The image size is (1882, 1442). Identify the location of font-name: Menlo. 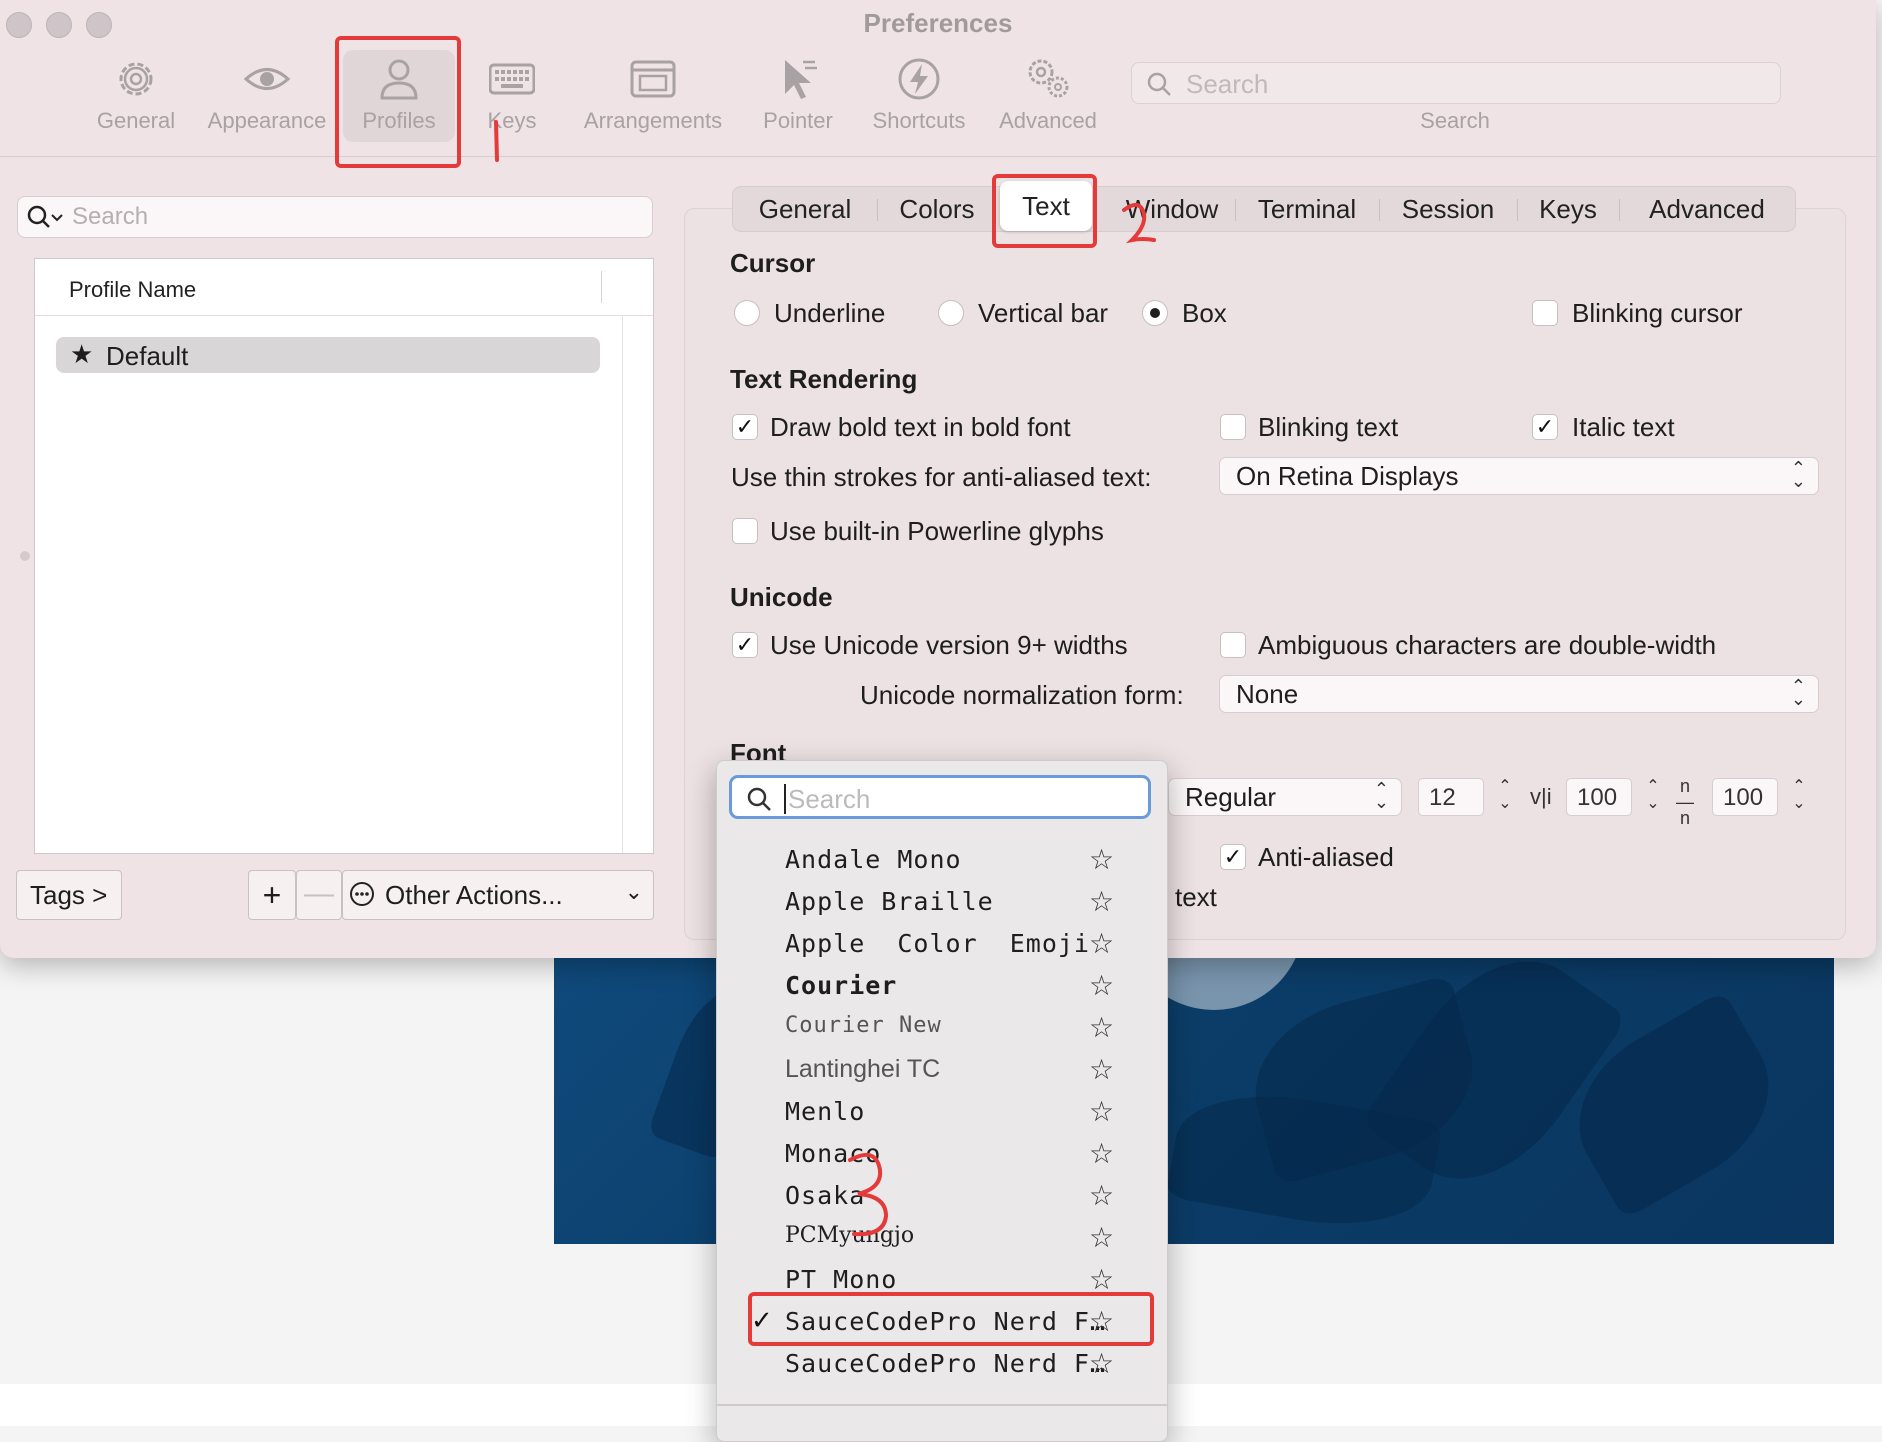
(825, 1111).